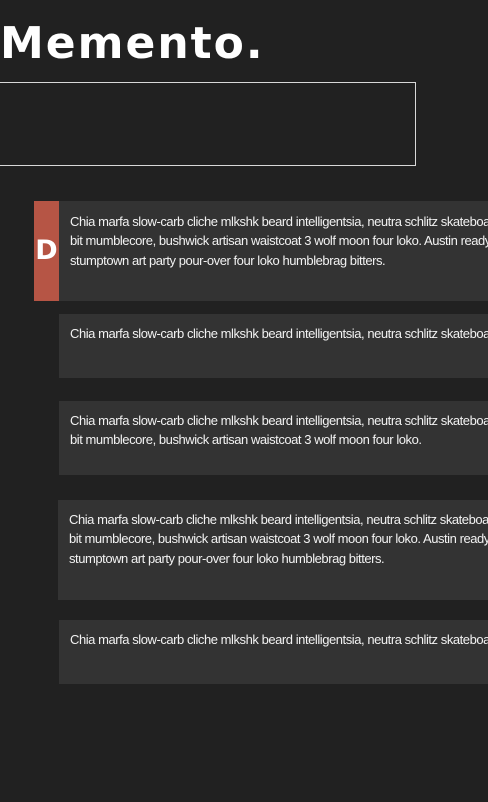 This screenshot has height=802, width=488. I want to click on new-note-input, so click(208, 124).